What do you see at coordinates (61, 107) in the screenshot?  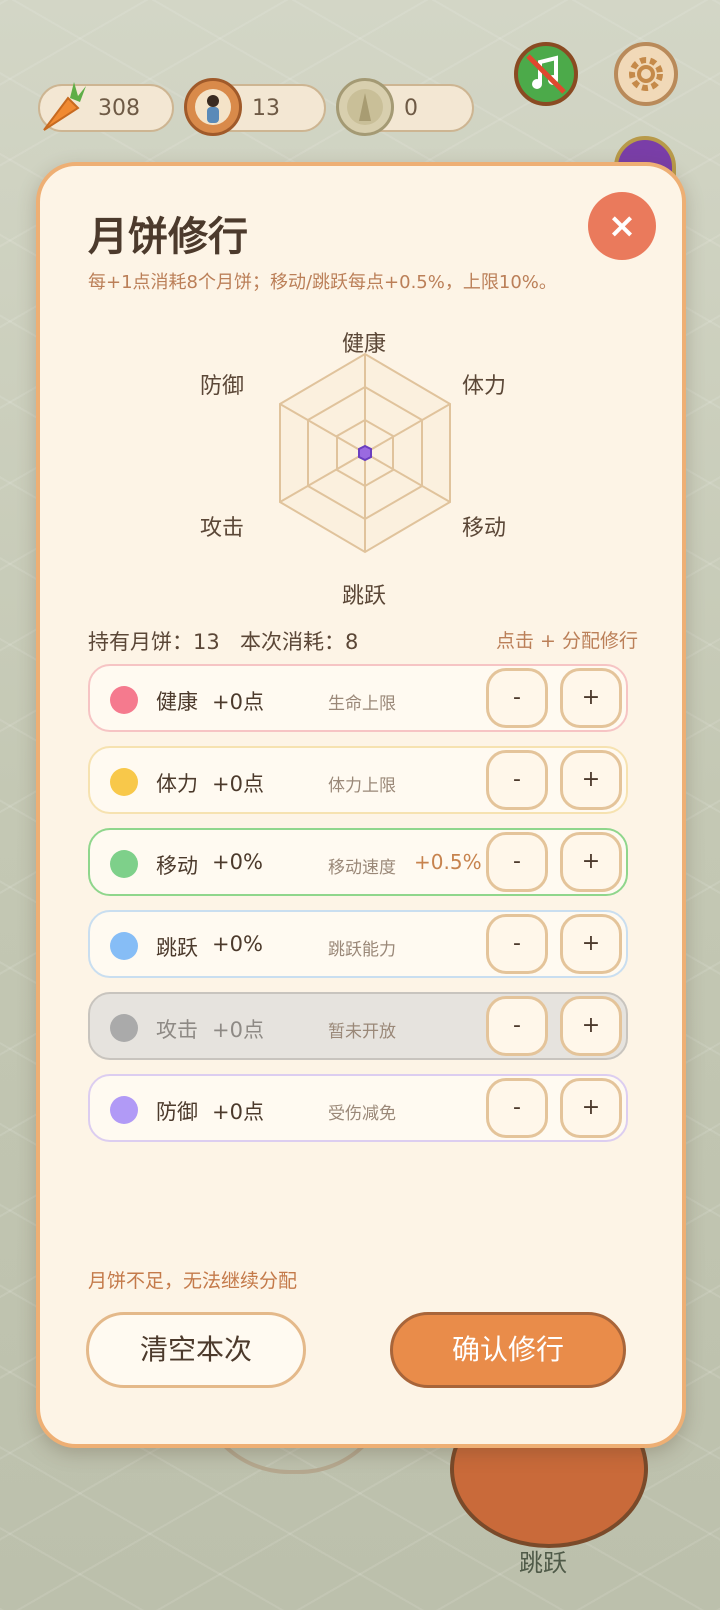 I see `carrot-icon` at bounding box center [61, 107].